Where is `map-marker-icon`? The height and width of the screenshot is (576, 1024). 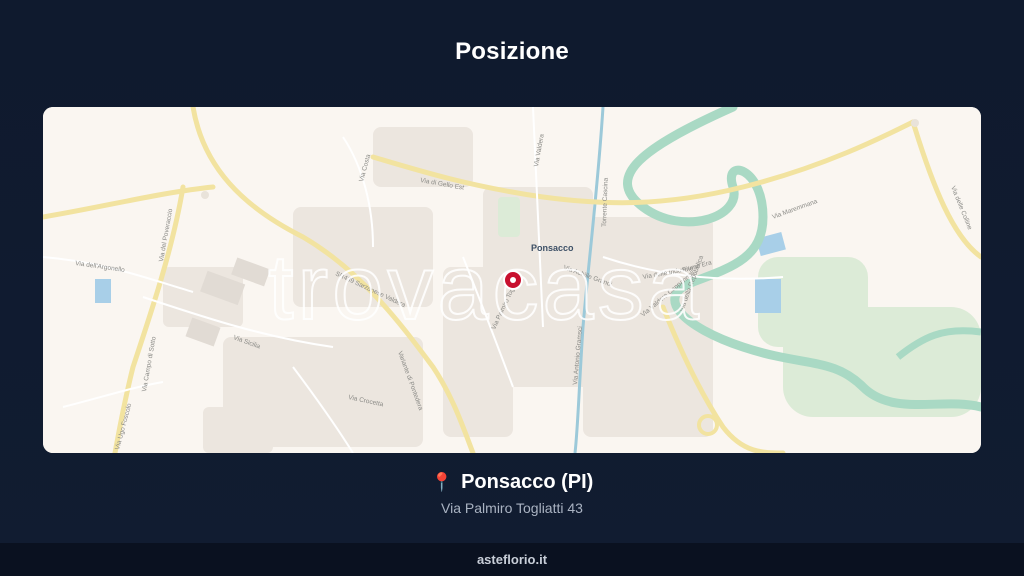
map-marker-icon is located at coordinates (513, 280).